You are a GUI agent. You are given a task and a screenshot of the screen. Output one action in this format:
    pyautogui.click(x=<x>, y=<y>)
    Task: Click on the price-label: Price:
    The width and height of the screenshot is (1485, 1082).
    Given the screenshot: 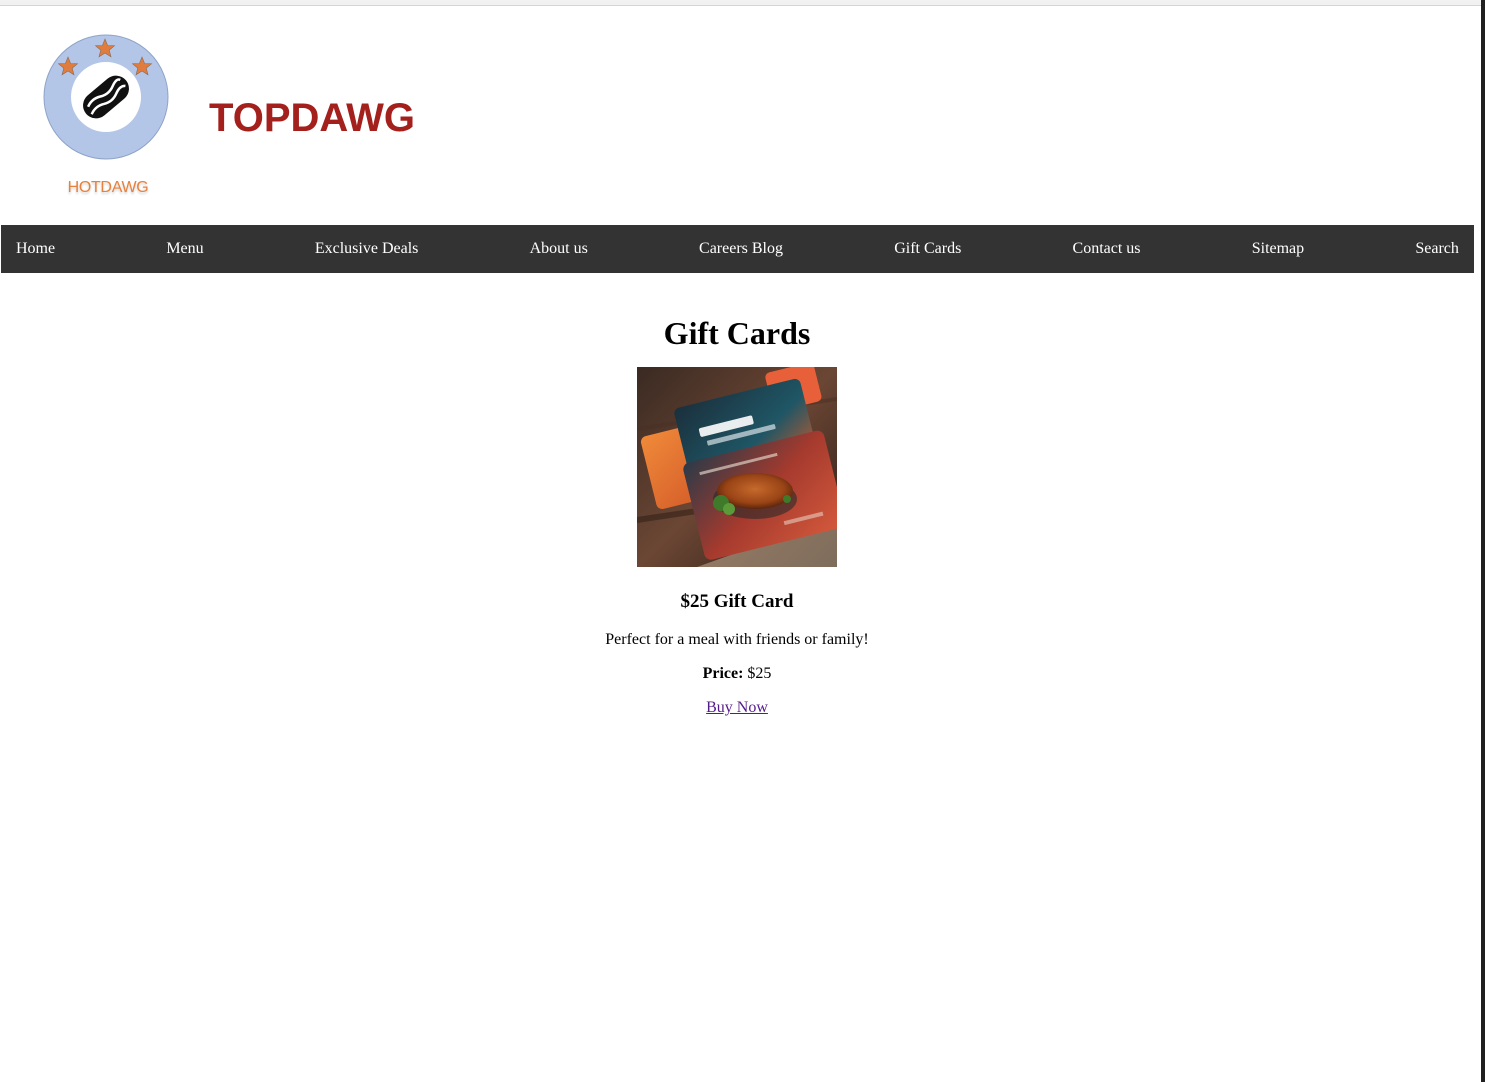 What is the action you would take?
    pyautogui.click(x=723, y=673)
    